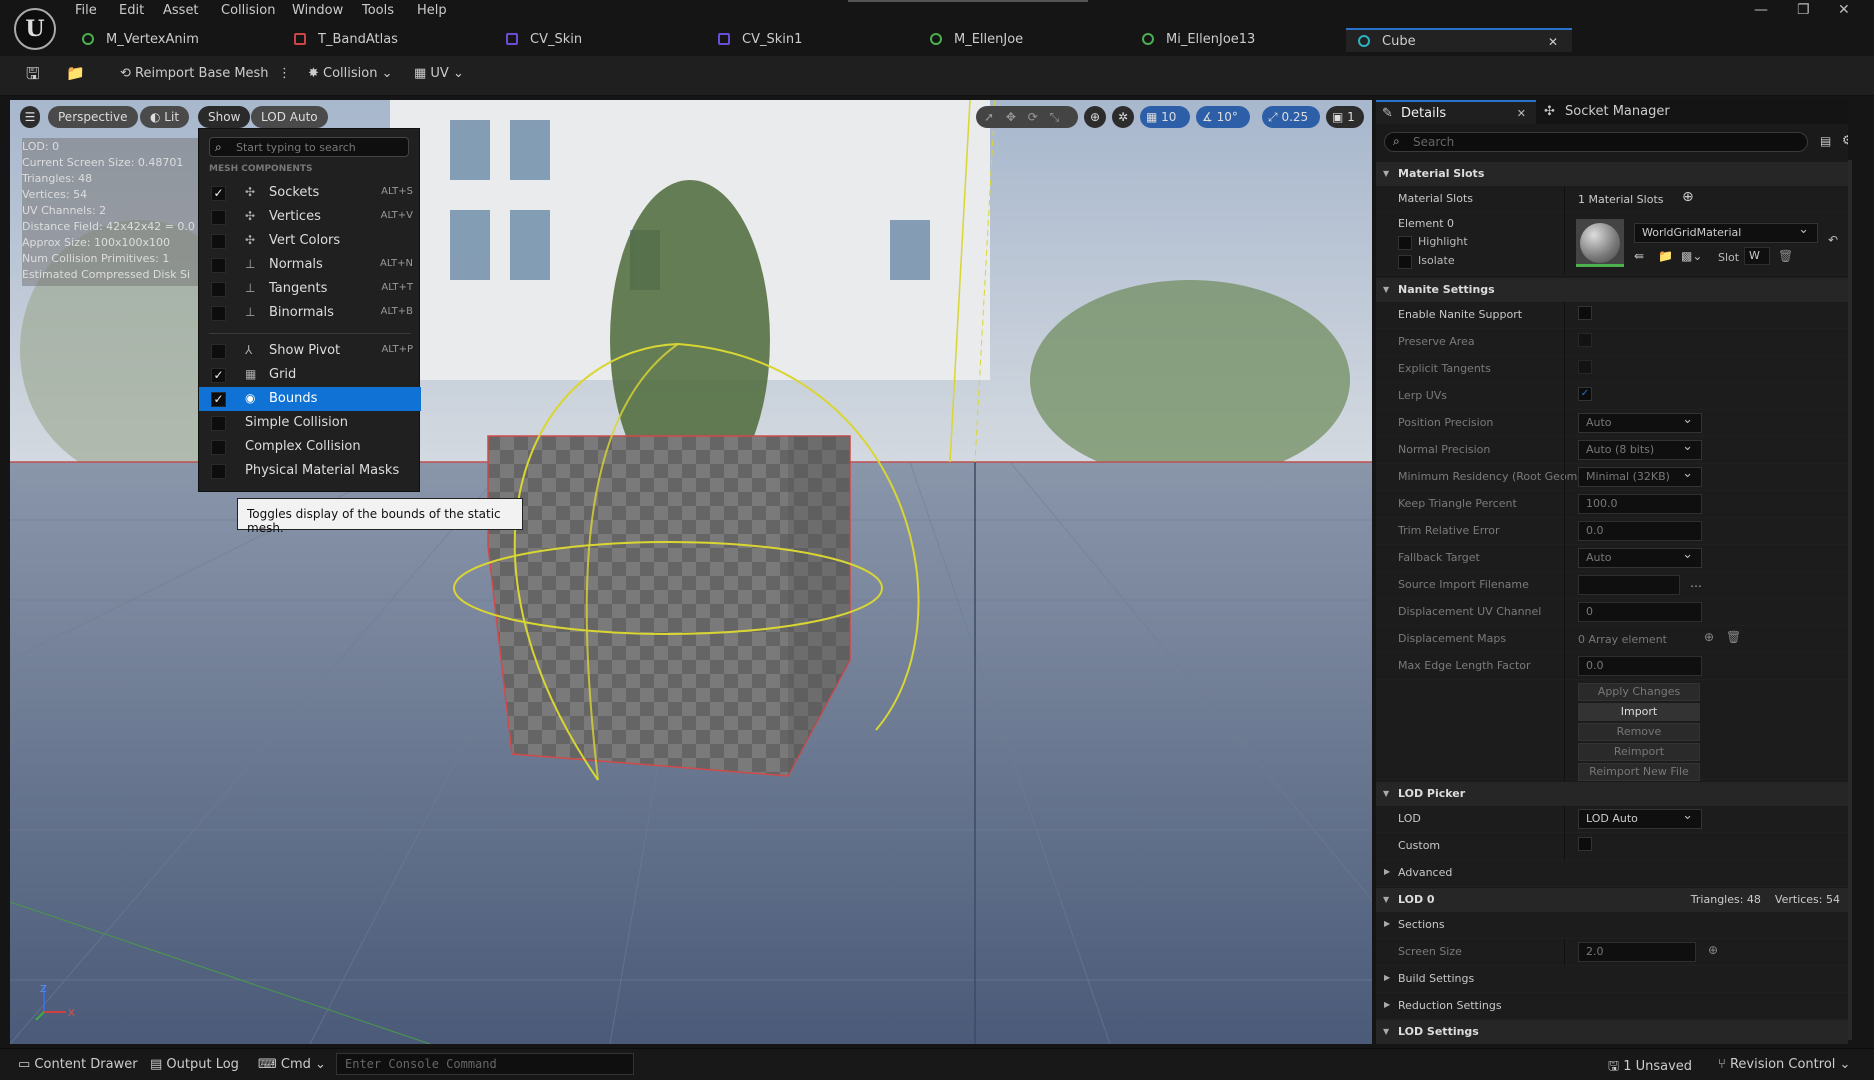  What do you see at coordinates (1640, 557) in the screenshot?
I see `fallback-target-dropdown: Auto` at bounding box center [1640, 557].